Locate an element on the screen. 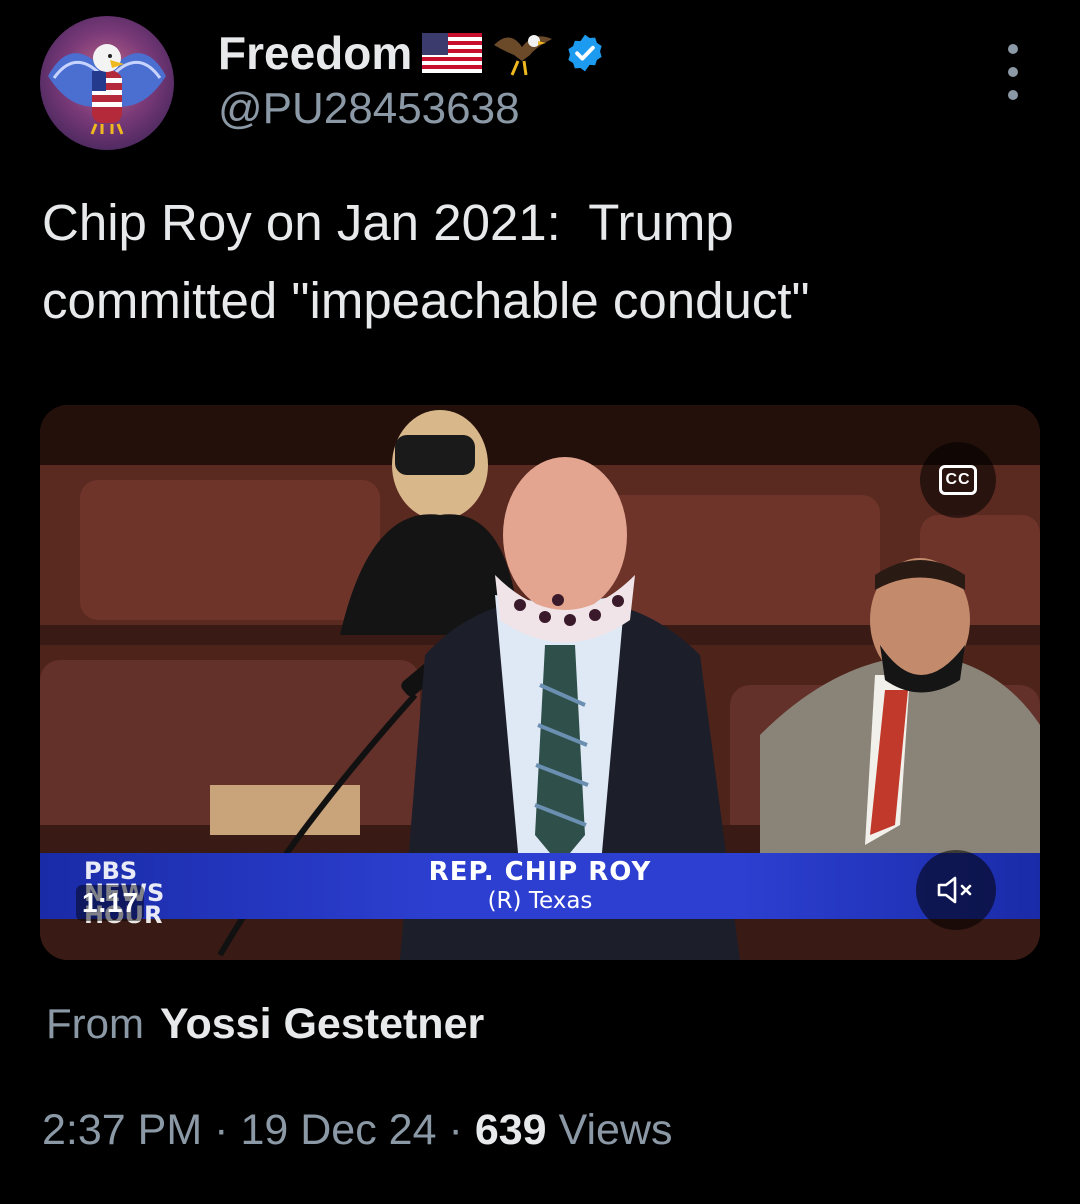 This screenshot has height=1204, width=1080. speaker-muted-icon is located at coordinates (954, 890).